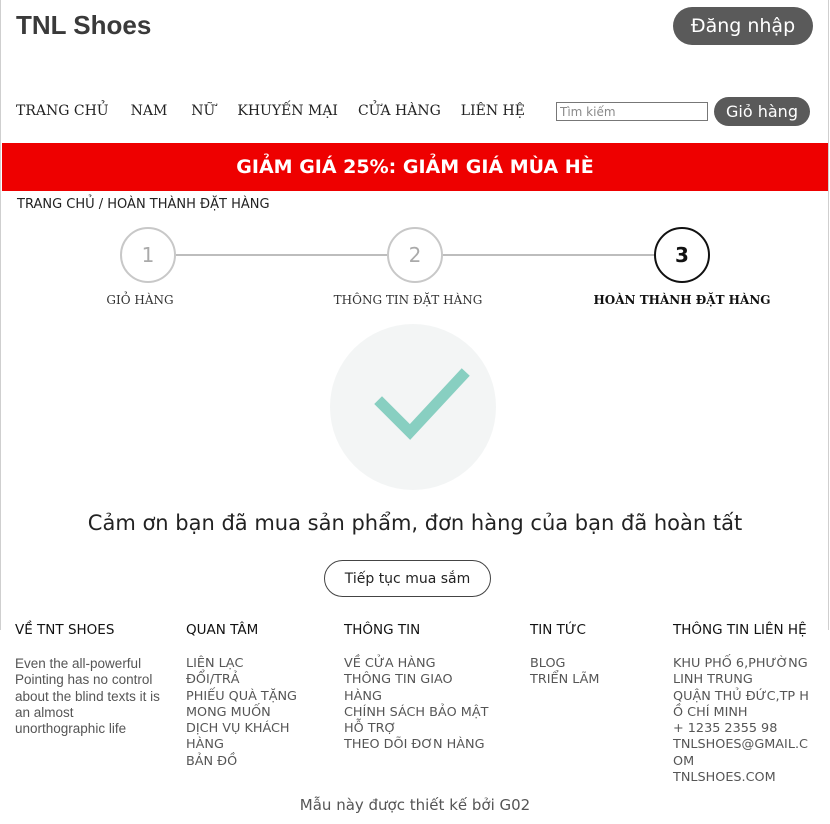 The height and width of the screenshot is (824, 830). I want to click on footer-contact-address-1: KHU PHỐ 6,PHƯỜNG LINH TRUNG, so click(740, 672).